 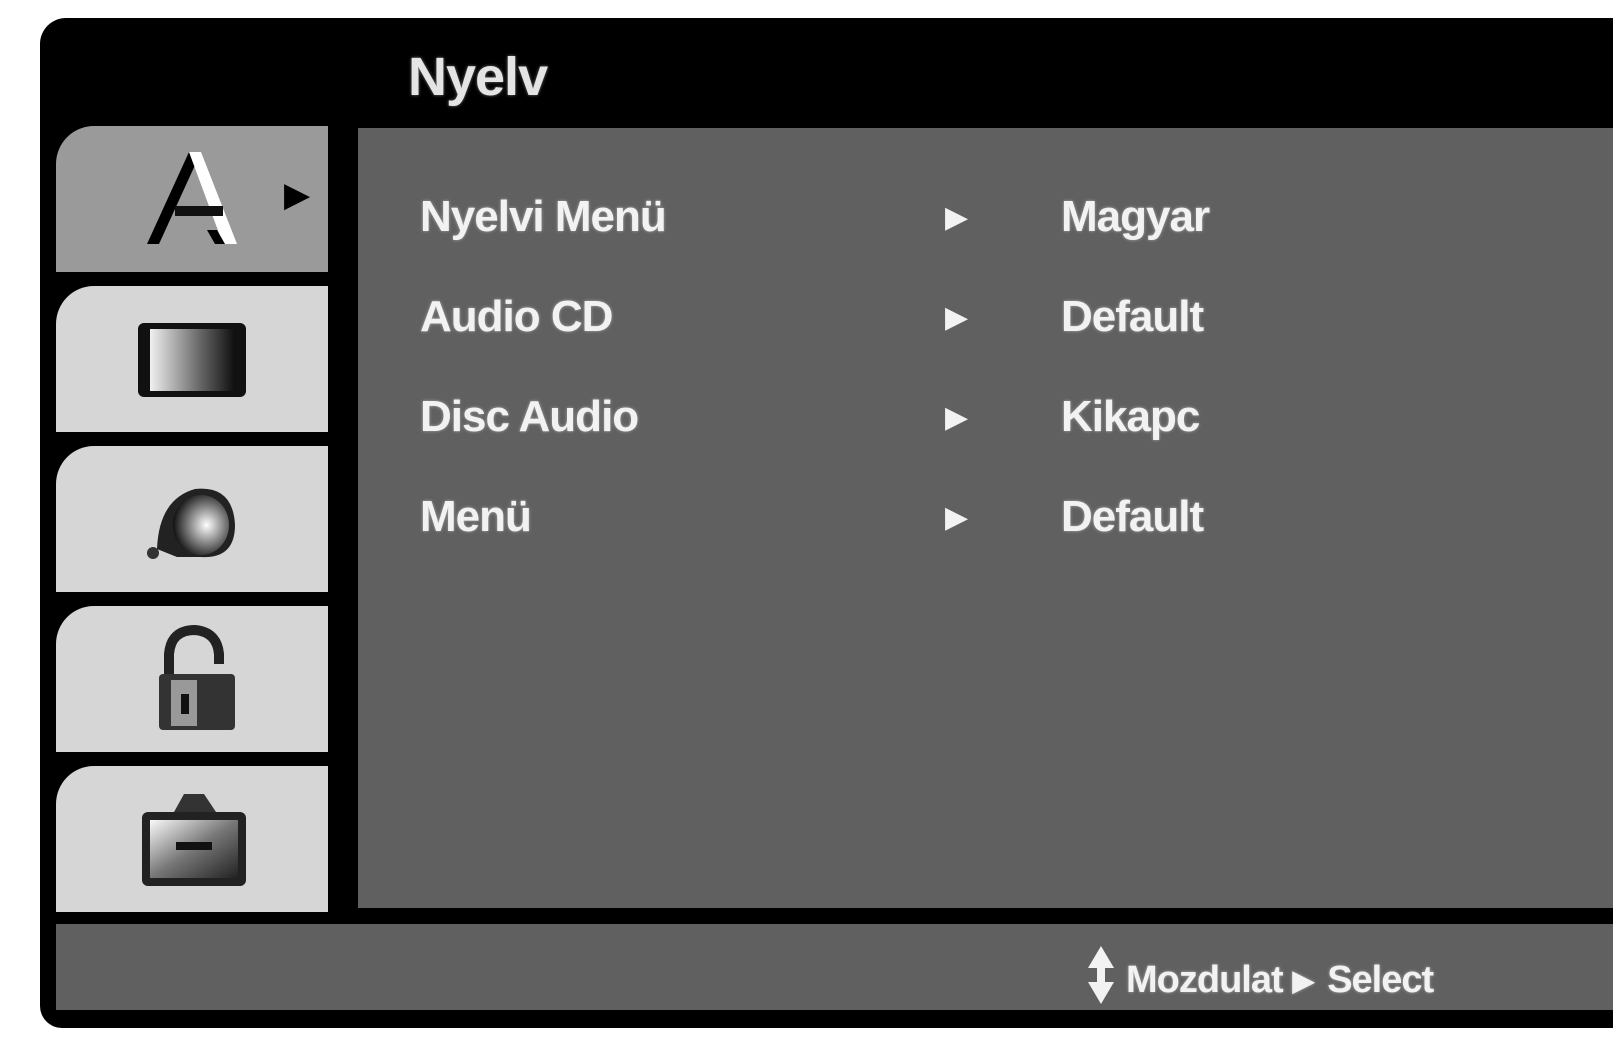 What do you see at coordinates (516, 316) in the screenshot?
I see `setting-label: Audio CD` at bounding box center [516, 316].